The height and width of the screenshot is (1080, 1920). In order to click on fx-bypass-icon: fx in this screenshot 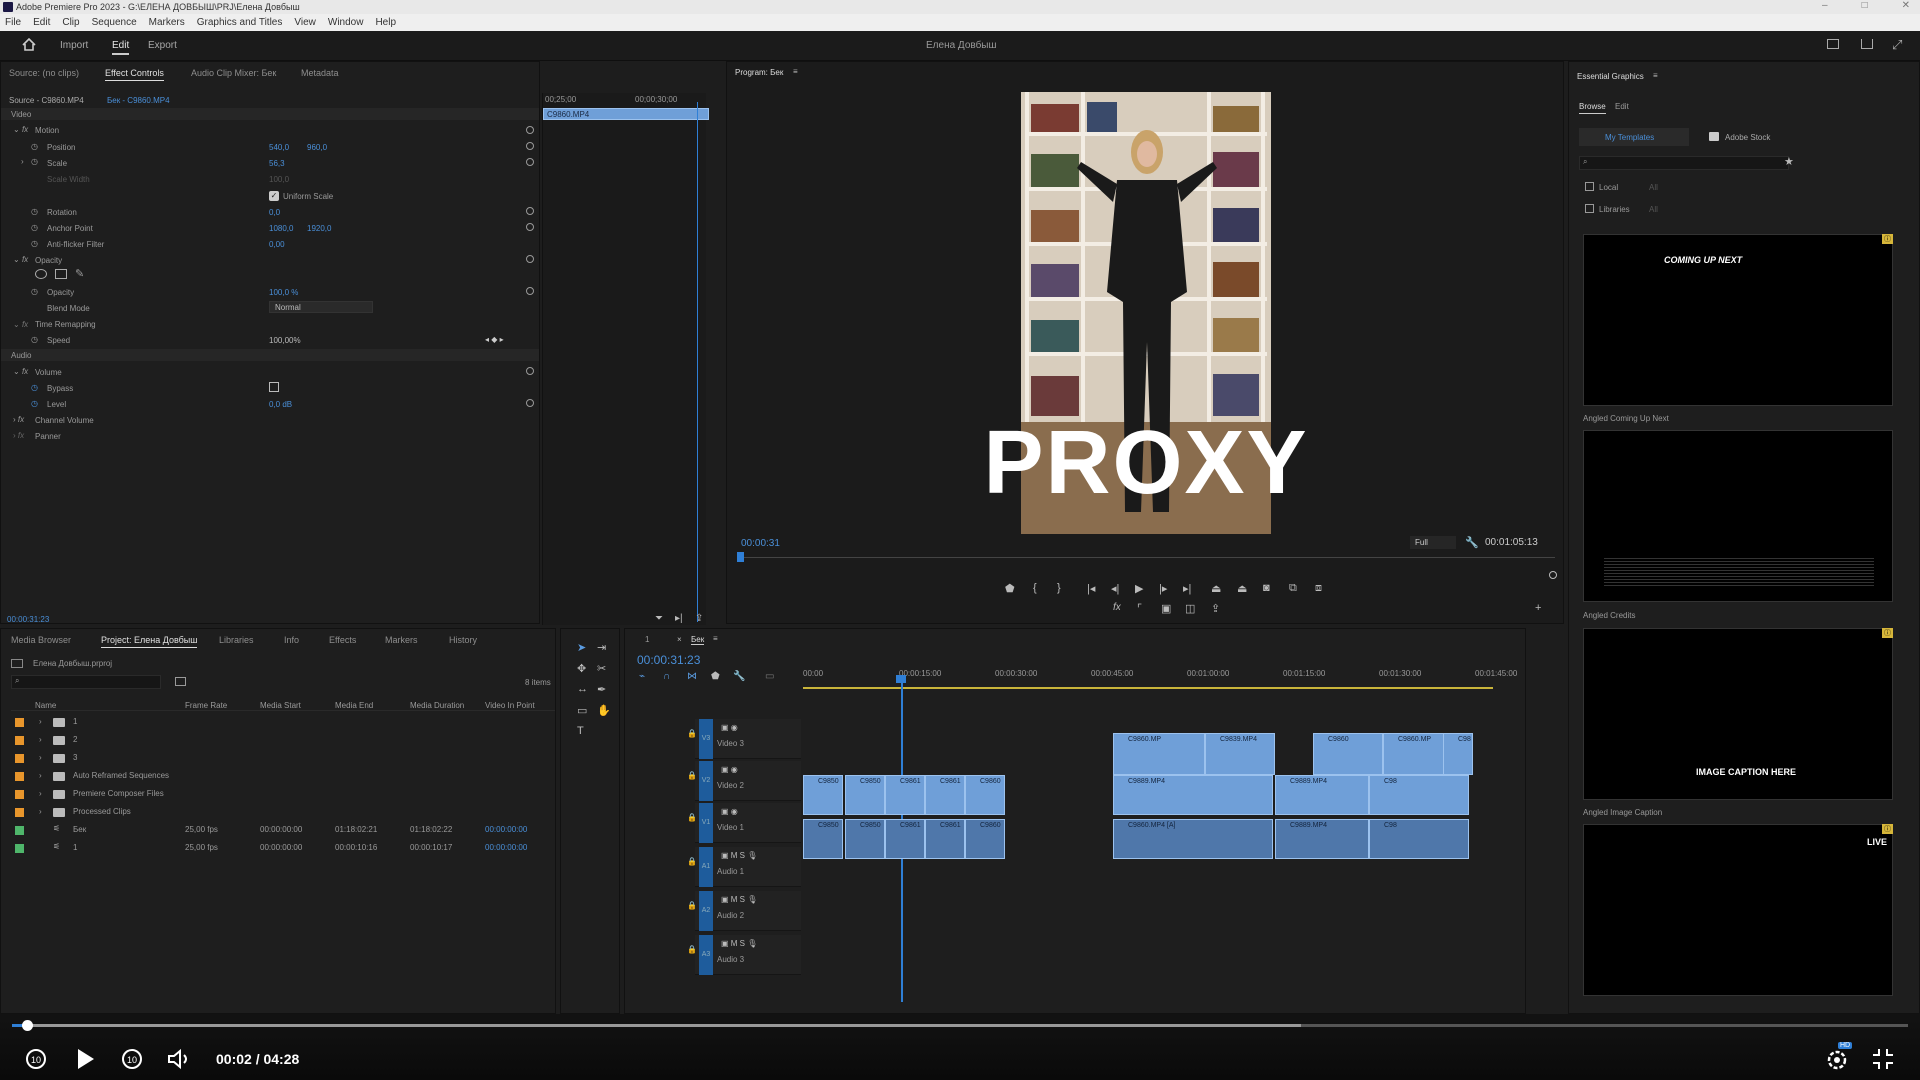, I will do `click(1117, 607)`.